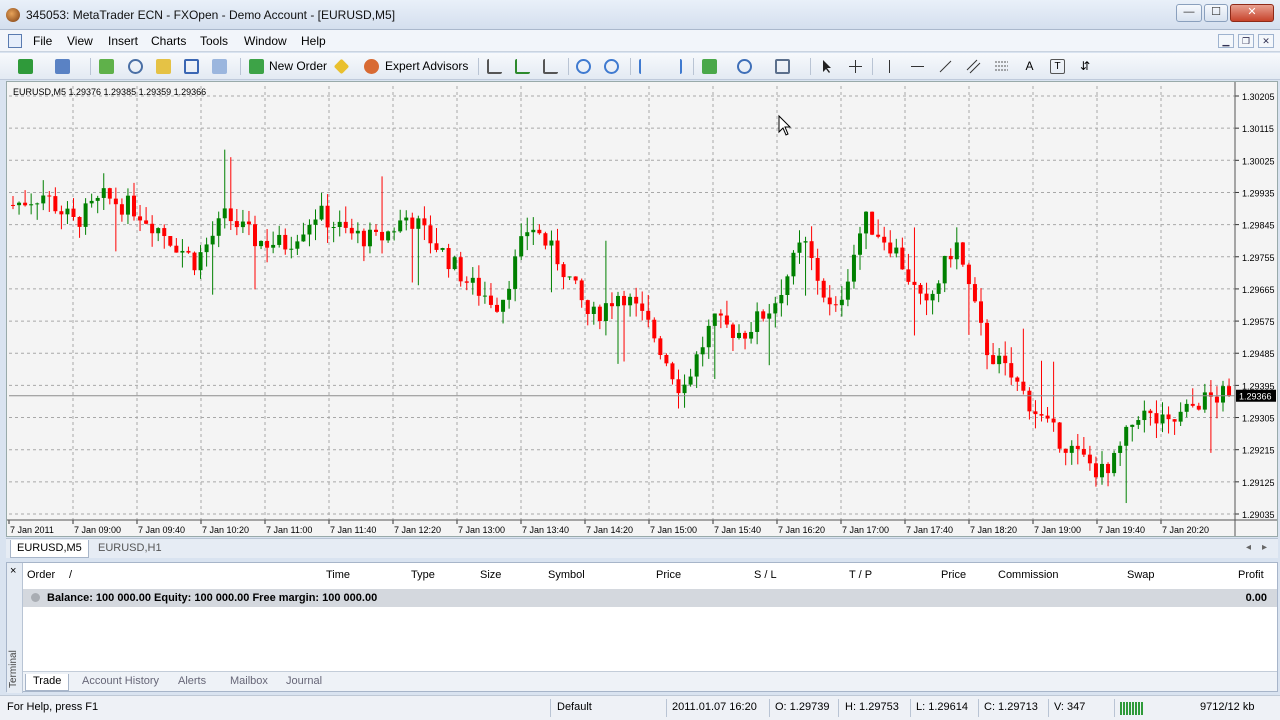  I want to click on status-volume: V: 347, so click(1070, 707).